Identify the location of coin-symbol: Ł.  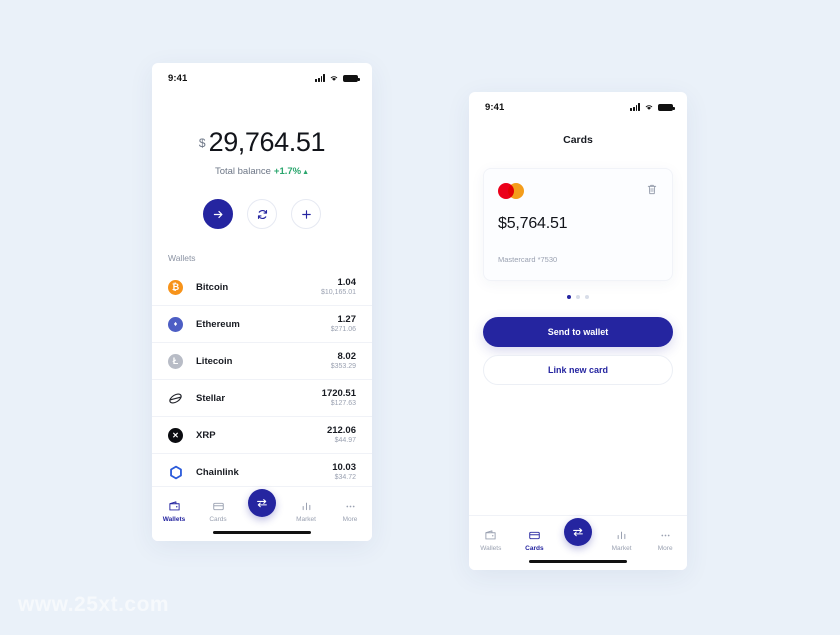
(175, 361).